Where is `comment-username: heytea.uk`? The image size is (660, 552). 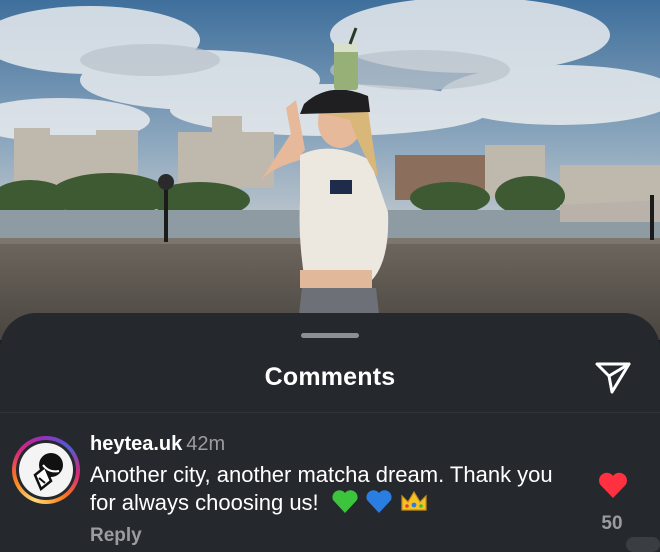
comment-username: heytea.uk is located at coordinates (136, 444).